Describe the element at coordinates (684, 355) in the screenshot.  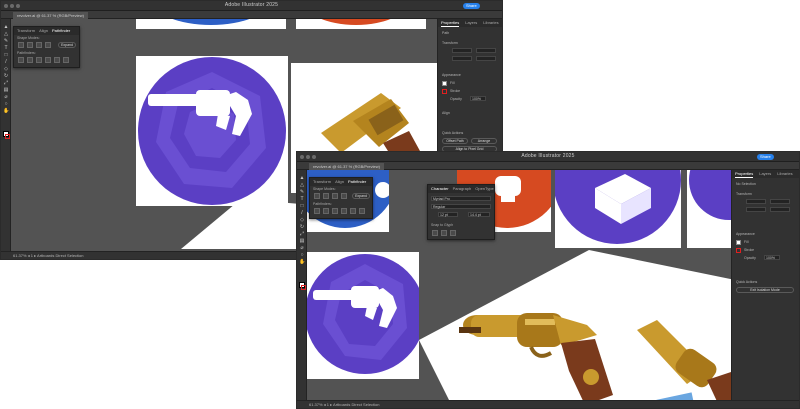
I see `gold-revolver-image-second` at that location.